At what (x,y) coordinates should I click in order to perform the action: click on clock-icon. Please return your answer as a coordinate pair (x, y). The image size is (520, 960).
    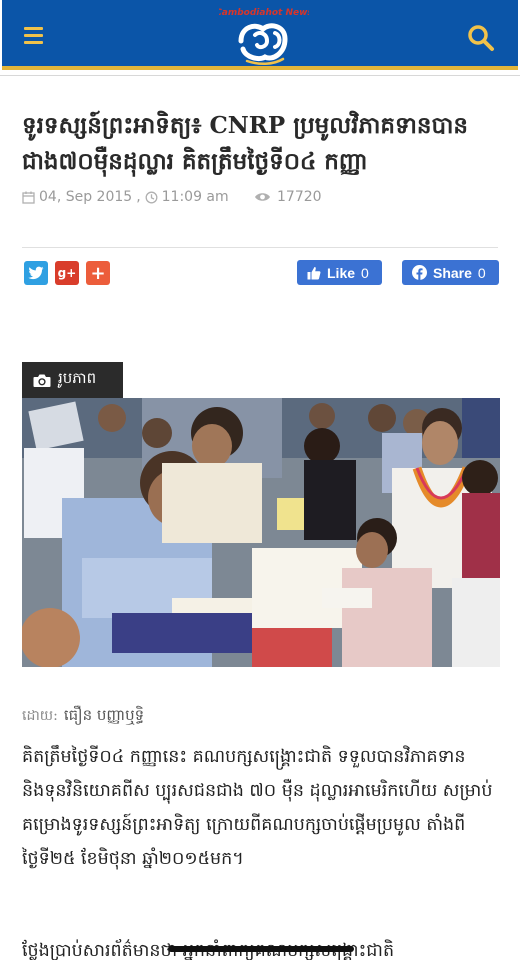
    Looking at the image, I should click on (151, 197).